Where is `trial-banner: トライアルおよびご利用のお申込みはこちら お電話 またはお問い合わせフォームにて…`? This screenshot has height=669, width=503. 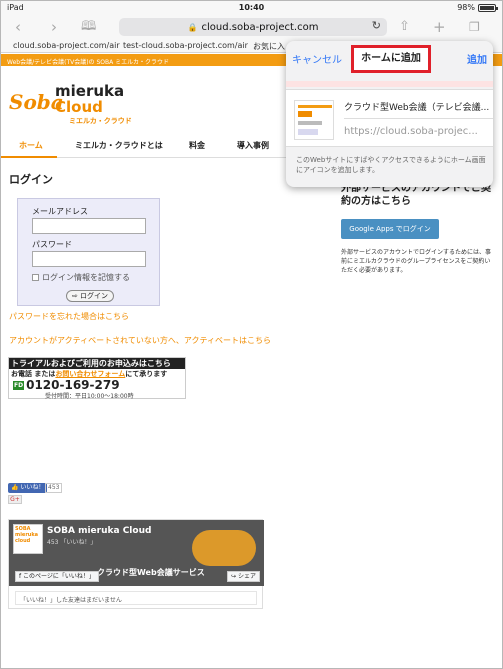
trial-banner: トライアルおよびご利用のお申込みはこちら お電話 またはお問い合わせフォームにて… is located at coordinates (97, 378).